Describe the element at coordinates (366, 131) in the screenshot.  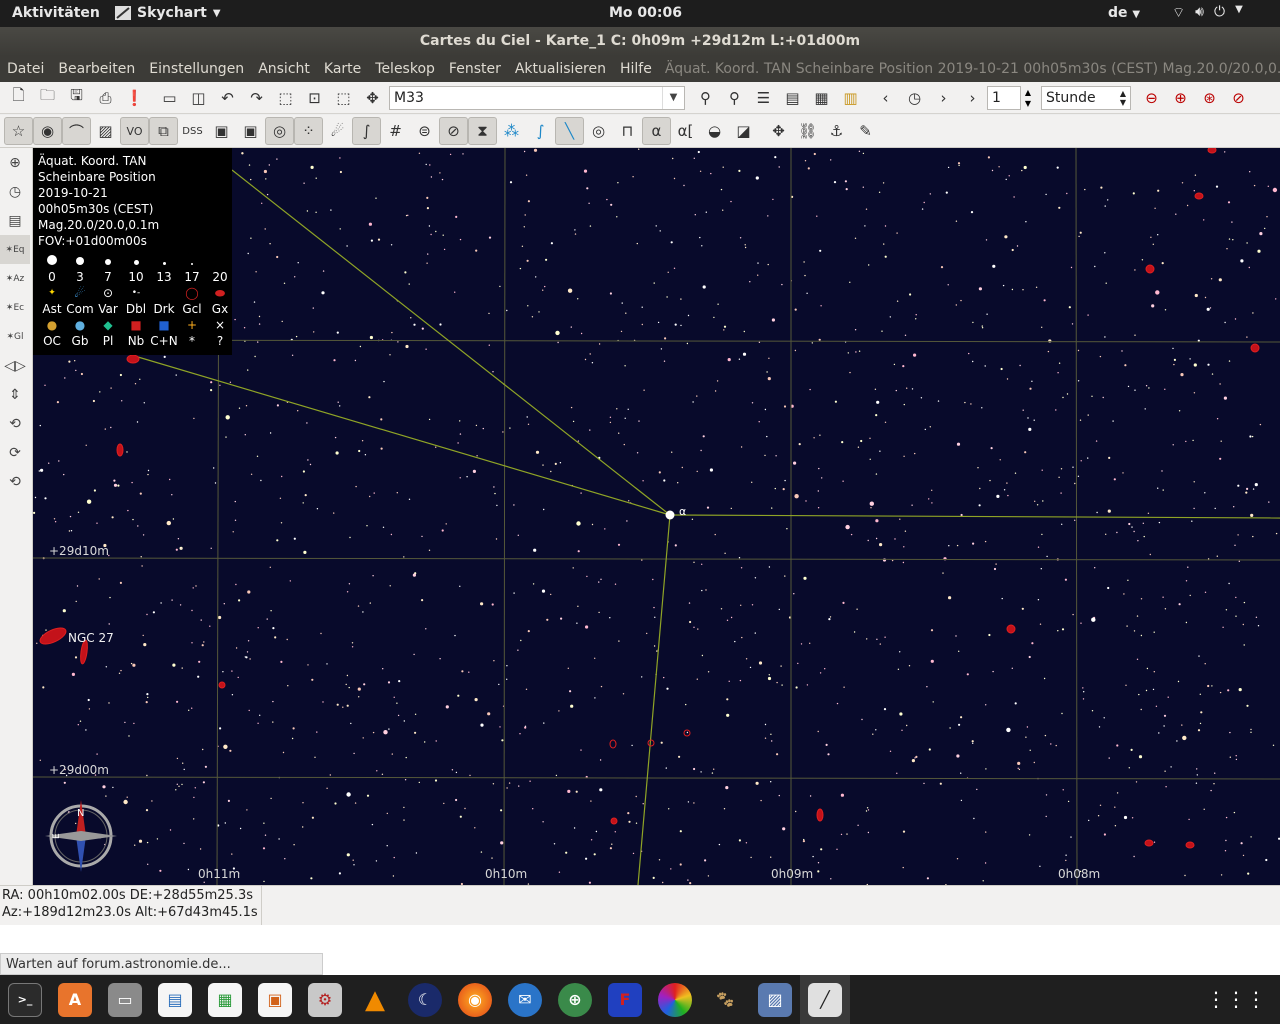
I see `milky-way-icon: ∫` at that location.